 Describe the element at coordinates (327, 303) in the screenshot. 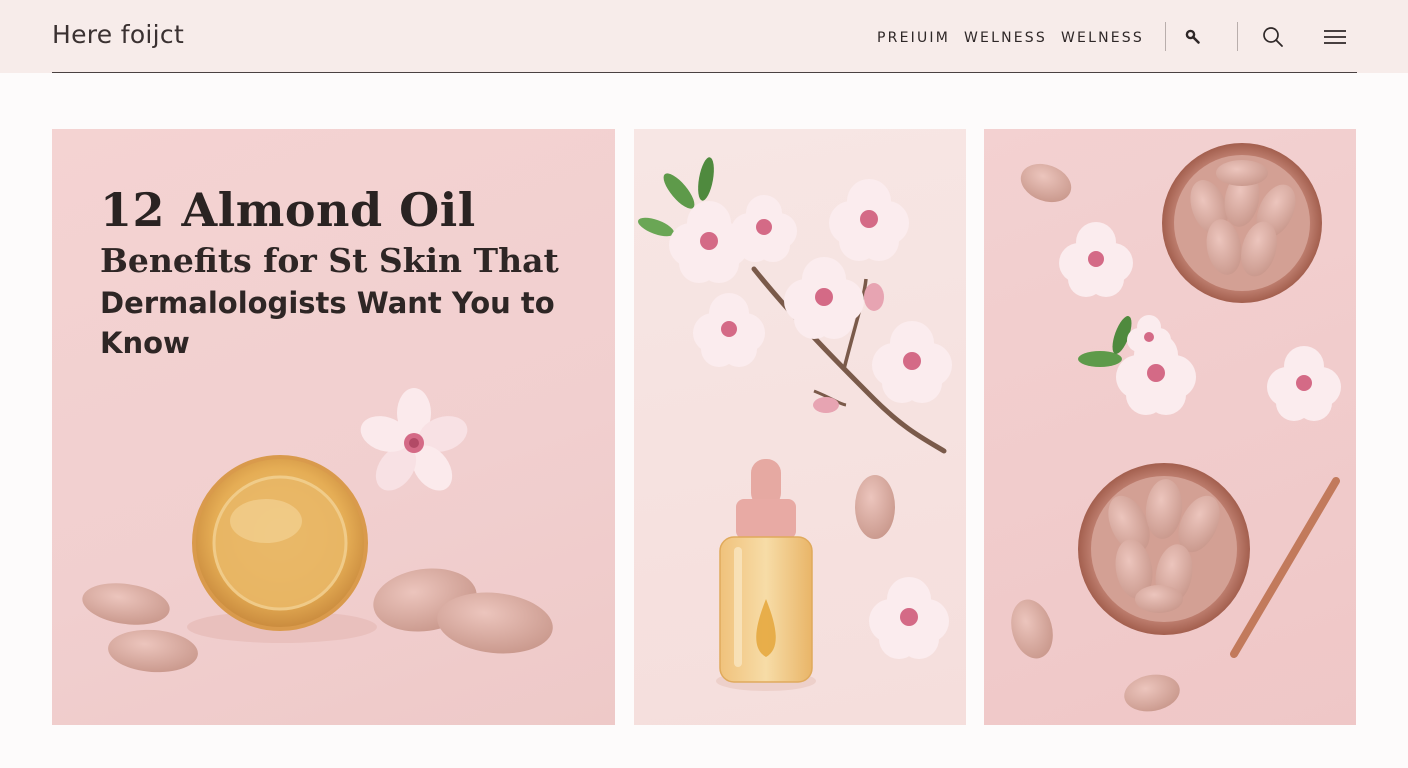

I see `headline-line-3: Dermalologists Want You to` at that location.